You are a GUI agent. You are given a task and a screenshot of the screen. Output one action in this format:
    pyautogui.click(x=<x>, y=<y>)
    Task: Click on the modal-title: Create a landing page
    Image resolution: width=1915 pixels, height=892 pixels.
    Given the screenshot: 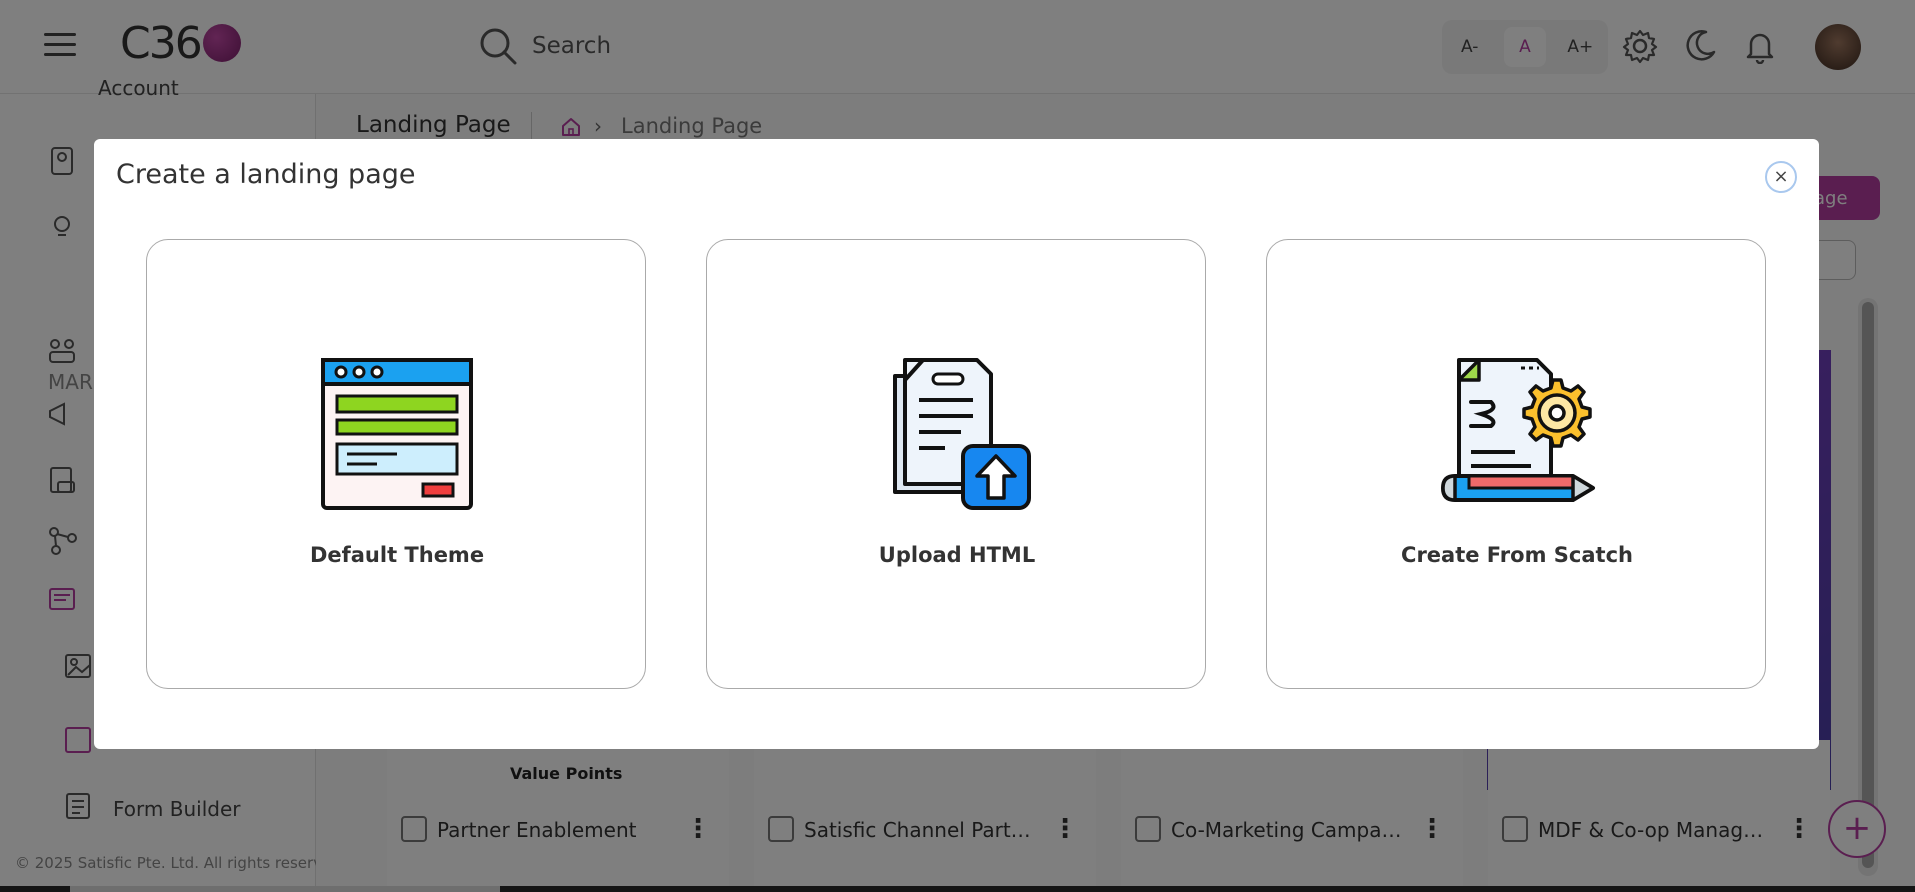 What is the action you would take?
    pyautogui.click(x=266, y=174)
    